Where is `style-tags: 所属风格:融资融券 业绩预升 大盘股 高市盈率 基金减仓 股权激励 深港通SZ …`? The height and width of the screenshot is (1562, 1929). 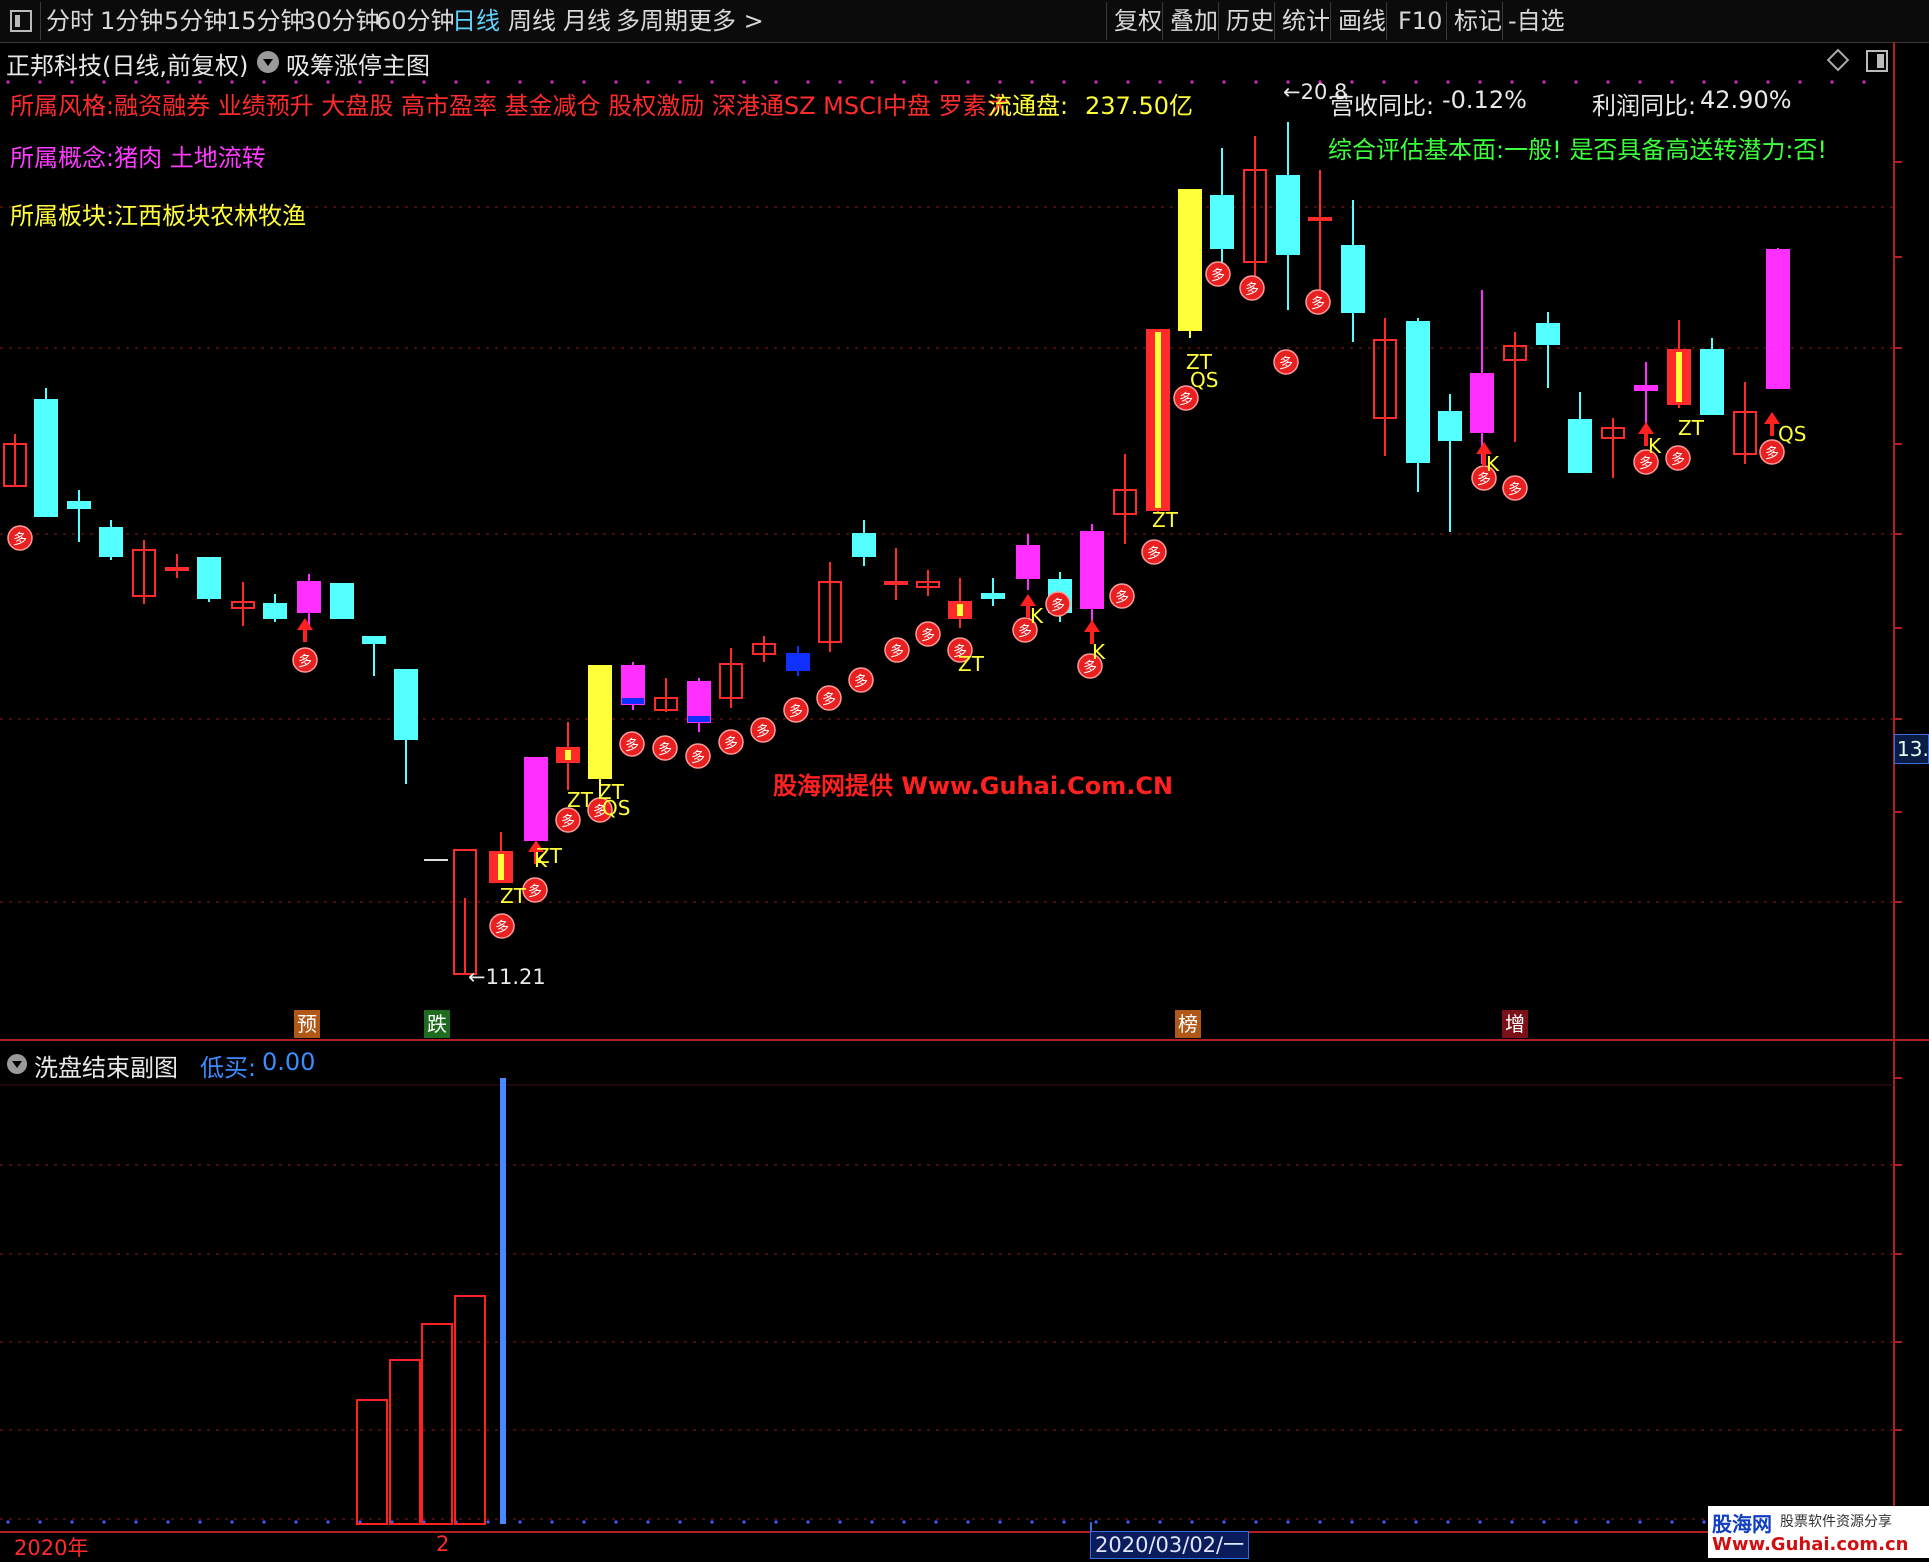 style-tags: 所属风格:融资融券 业绩预升 大盘股 高市盈率 基金减仓 股权激励 深港通SZ … is located at coordinates (510, 106).